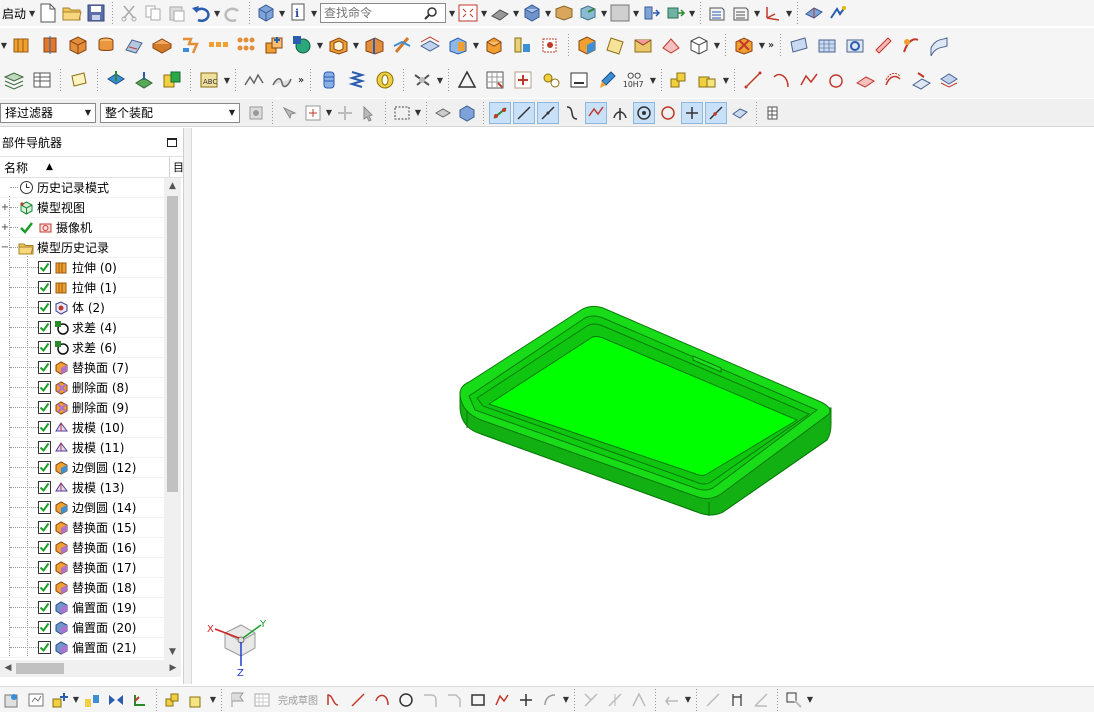 Image resolution: width=1094 pixels, height=712 pixels. What do you see at coordinates (82, 448) in the screenshot?
I see `feature-tree-row: 拔模 (11)` at bounding box center [82, 448].